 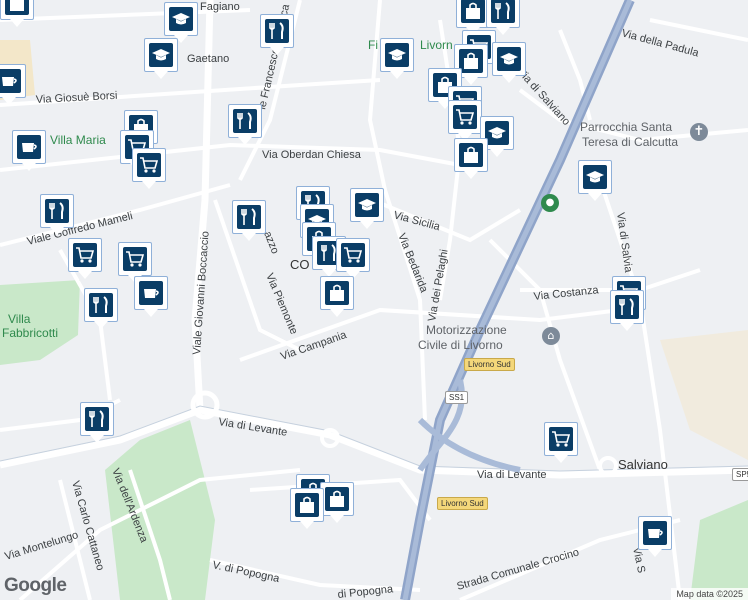 I want to click on google-logo: Google, so click(x=35, y=586).